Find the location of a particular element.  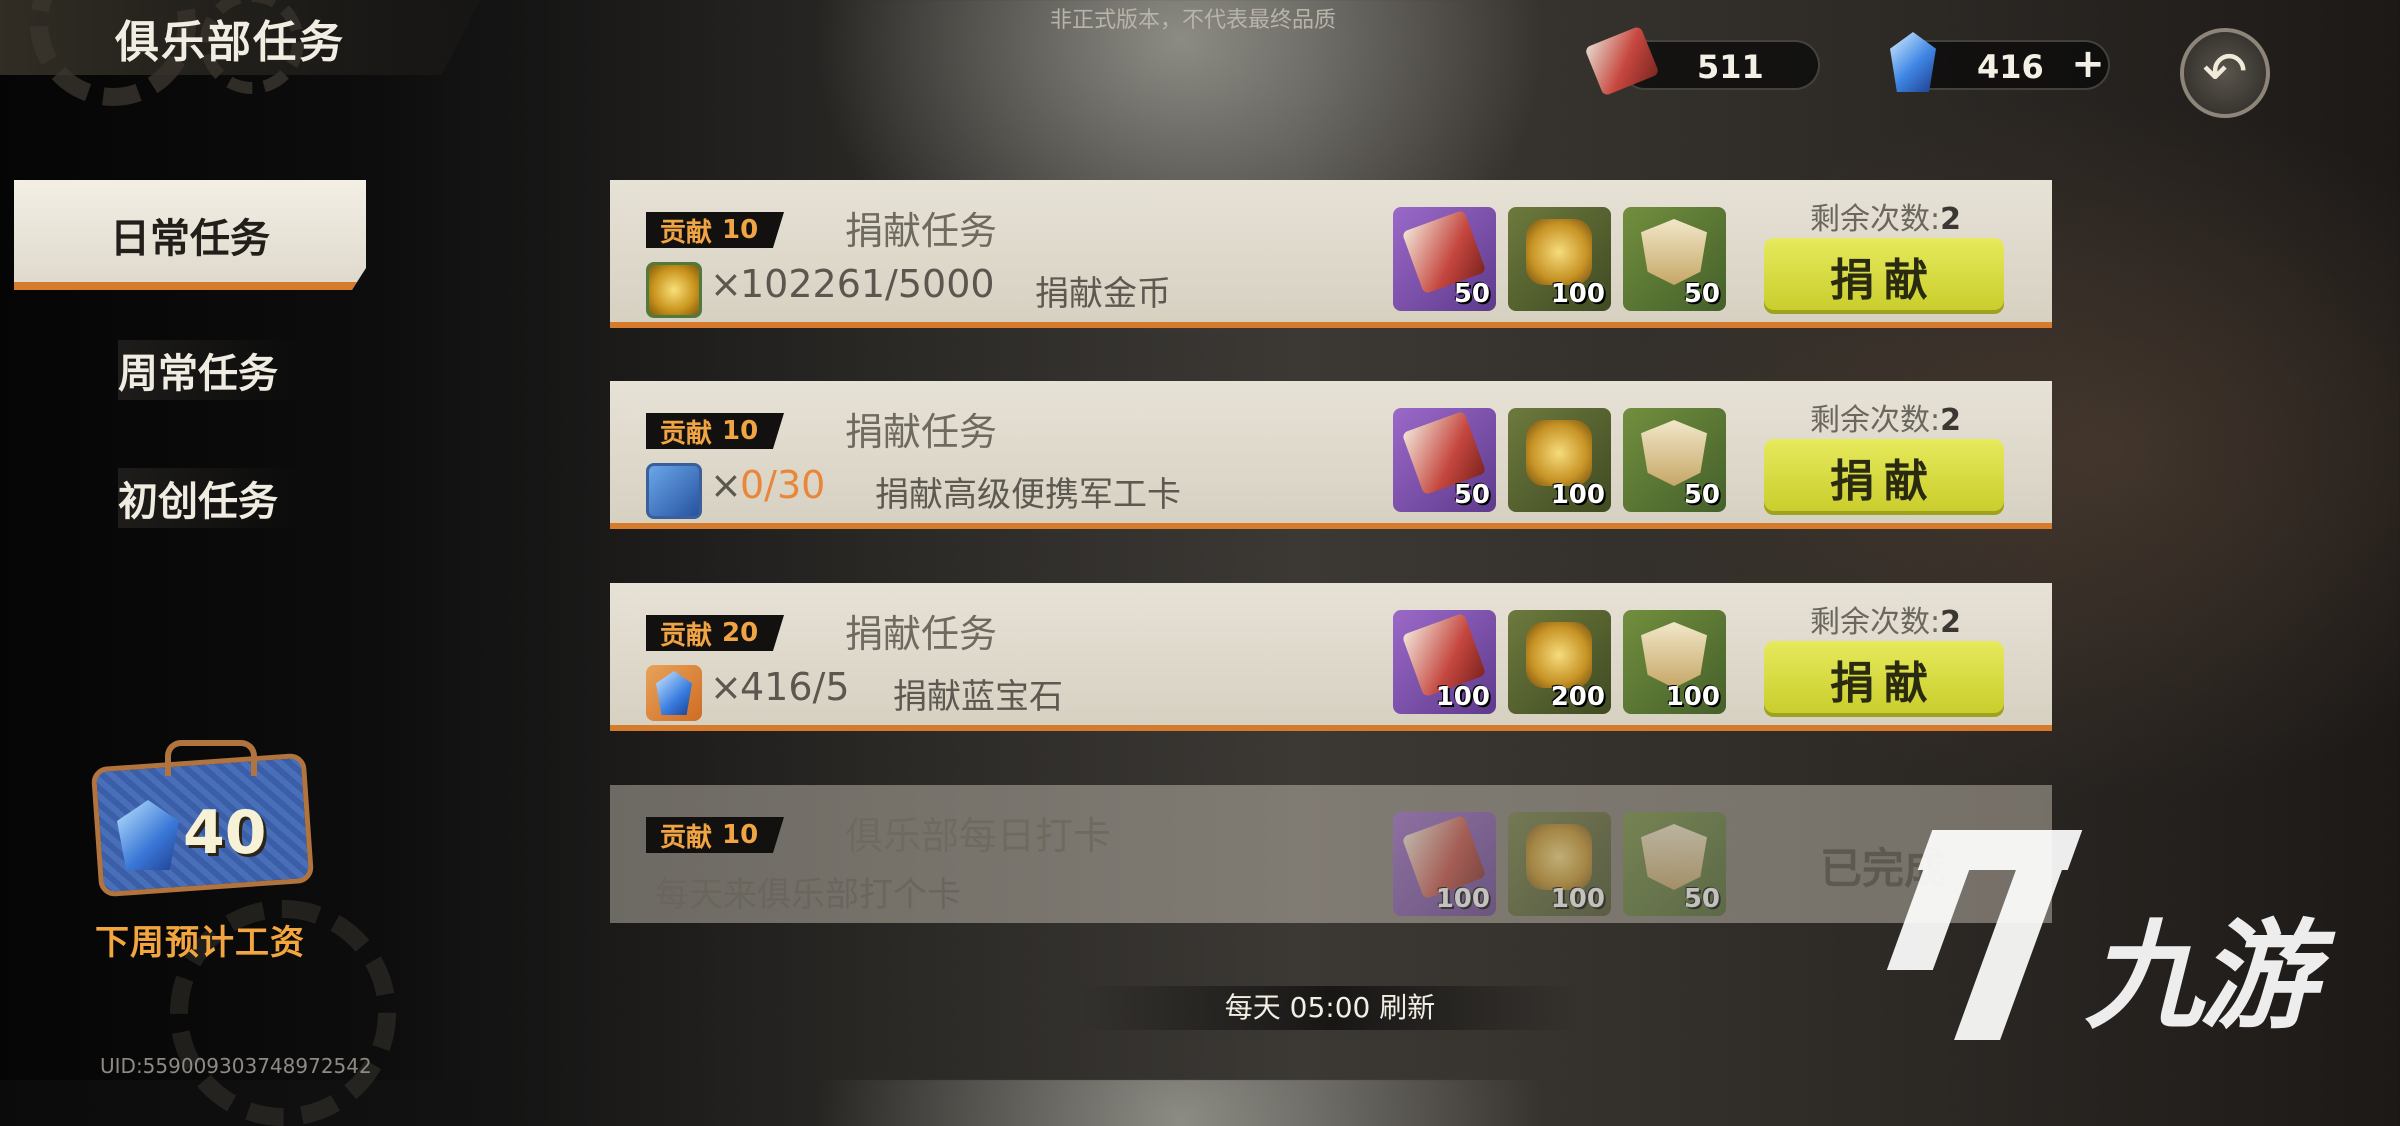

tab-label: 日常任务 is located at coordinates (190, 239).